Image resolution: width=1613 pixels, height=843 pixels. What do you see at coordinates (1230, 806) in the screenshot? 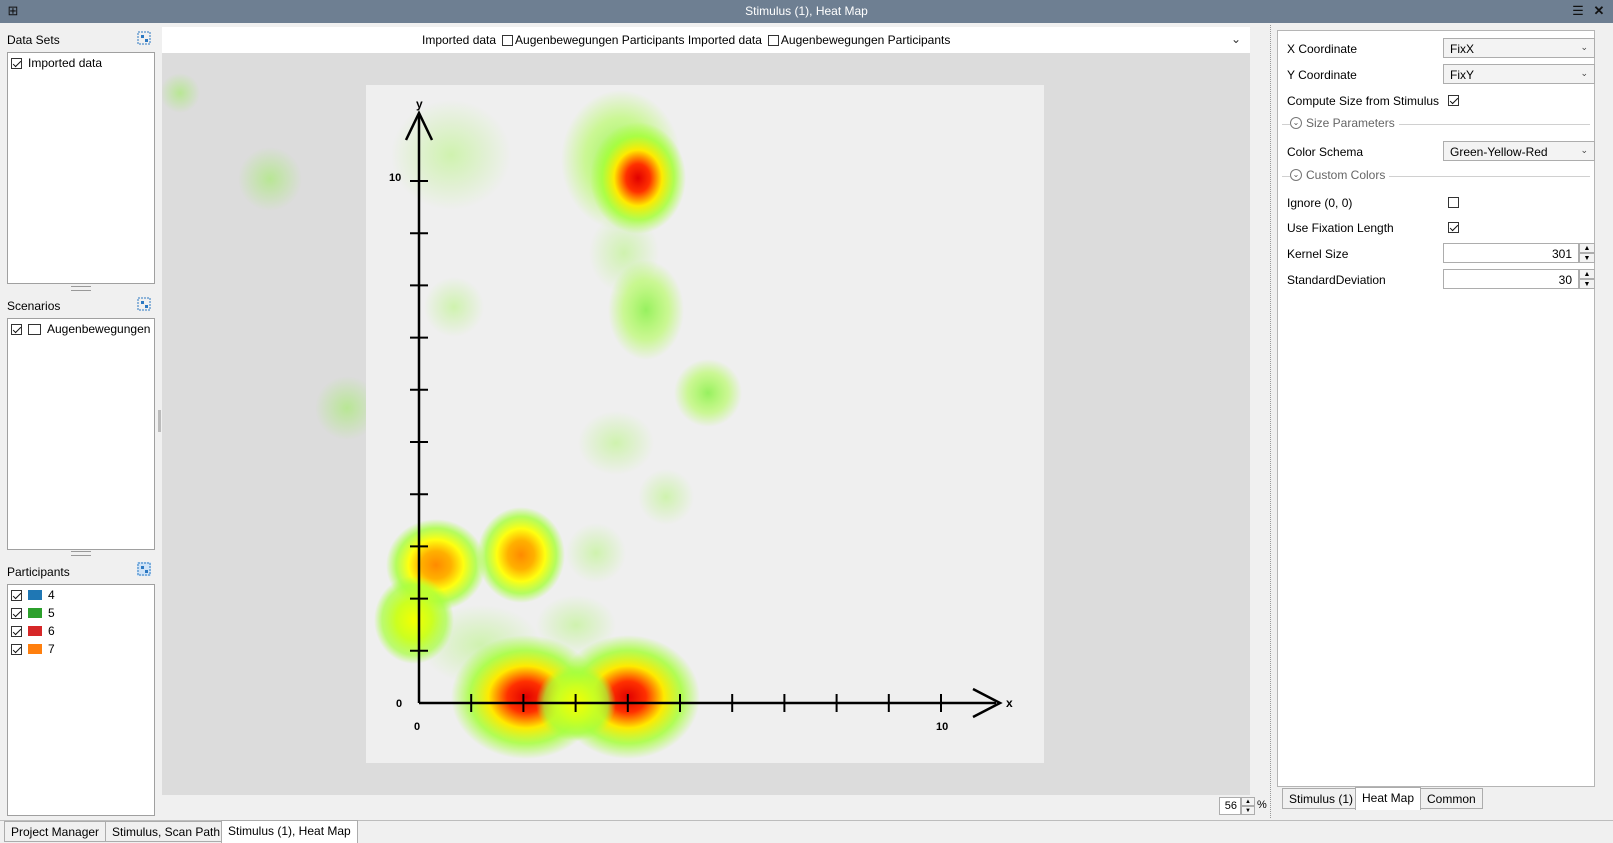
I see `zoom-input: 56` at bounding box center [1230, 806].